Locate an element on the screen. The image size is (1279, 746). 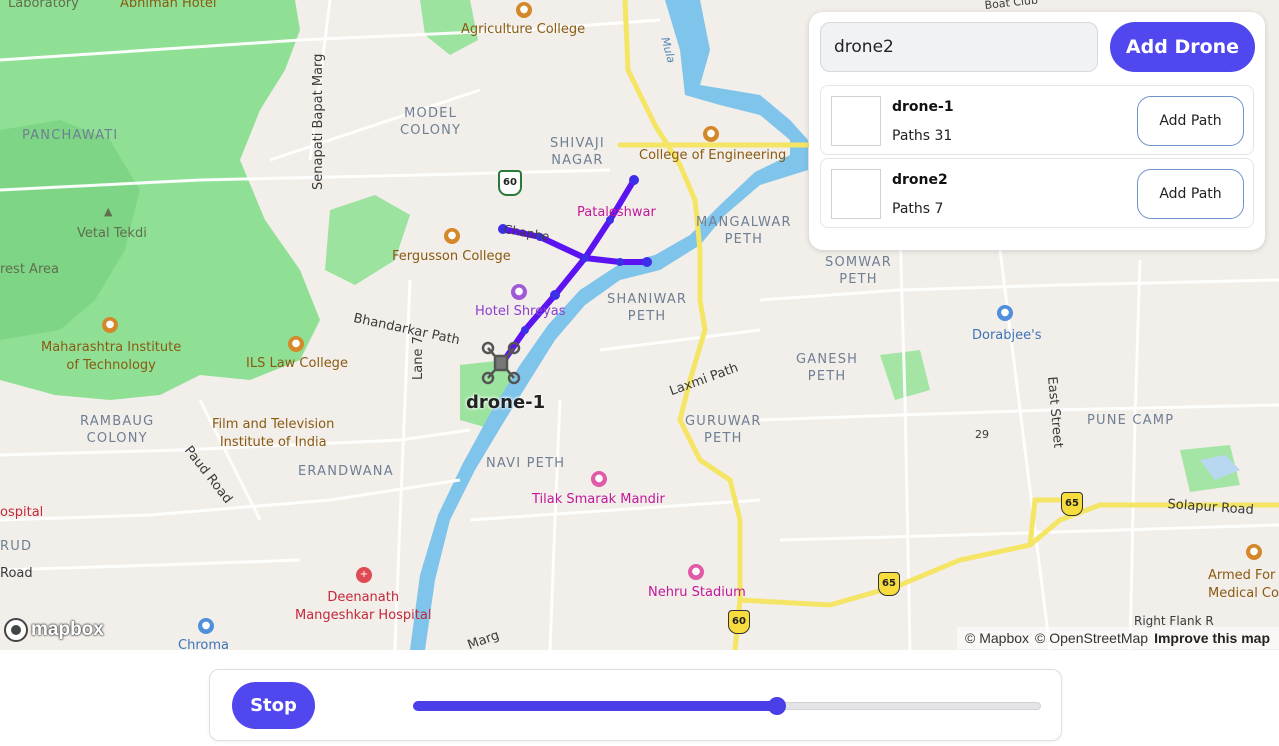
poi-label: Maharashtra Institute of Technology is located at coordinates (111, 356).